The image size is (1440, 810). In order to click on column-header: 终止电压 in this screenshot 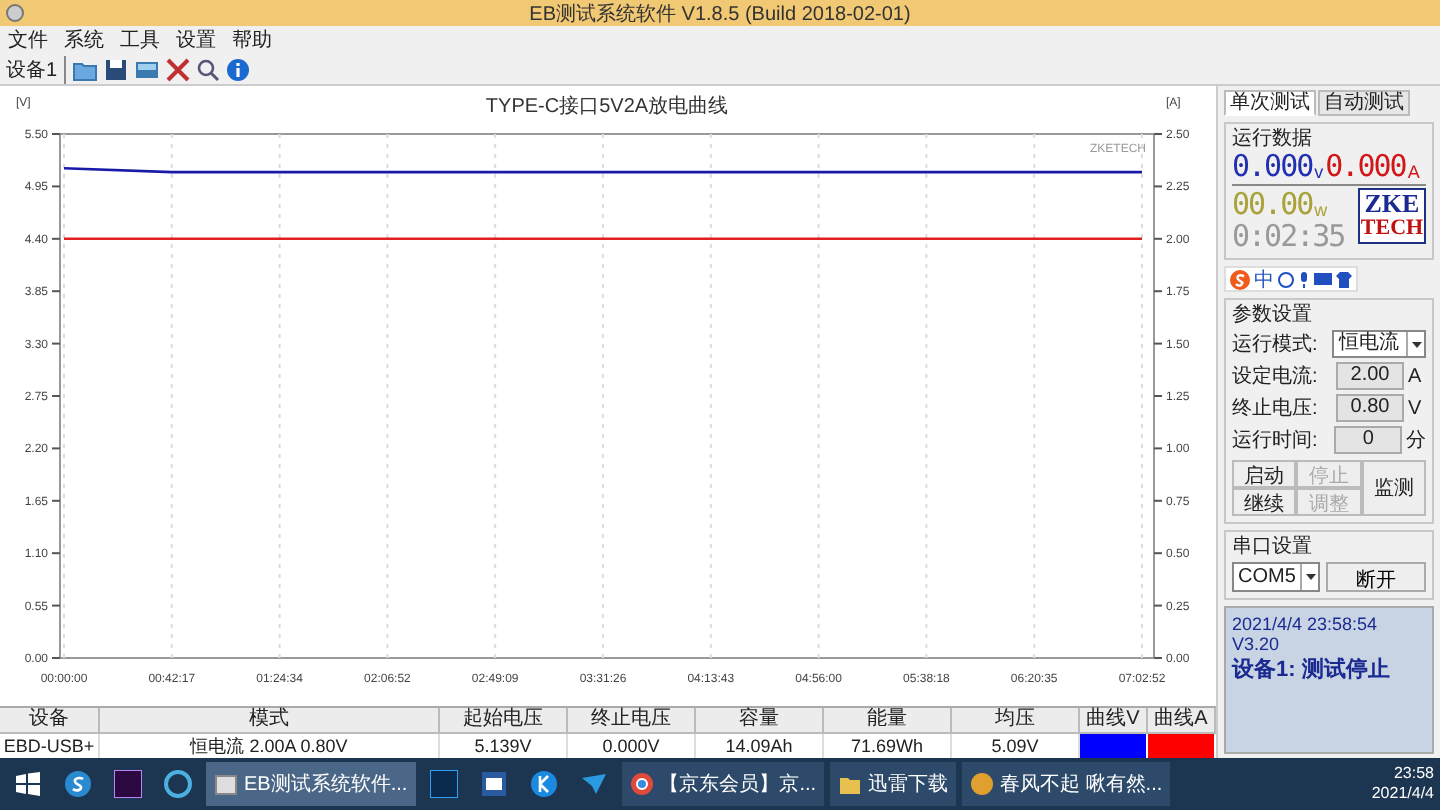, I will do `click(632, 721)`.